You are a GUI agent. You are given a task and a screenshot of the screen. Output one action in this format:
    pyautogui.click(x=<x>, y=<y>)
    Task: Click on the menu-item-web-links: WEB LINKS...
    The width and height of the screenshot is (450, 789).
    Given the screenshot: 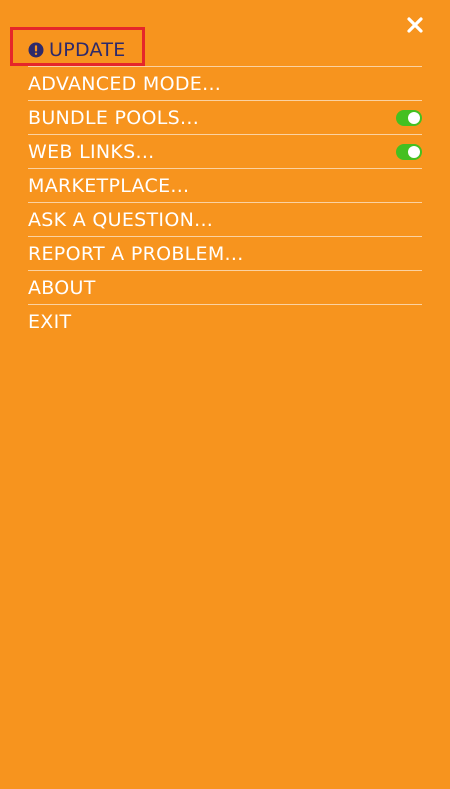 What is the action you would take?
    pyautogui.click(x=225, y=152)
    